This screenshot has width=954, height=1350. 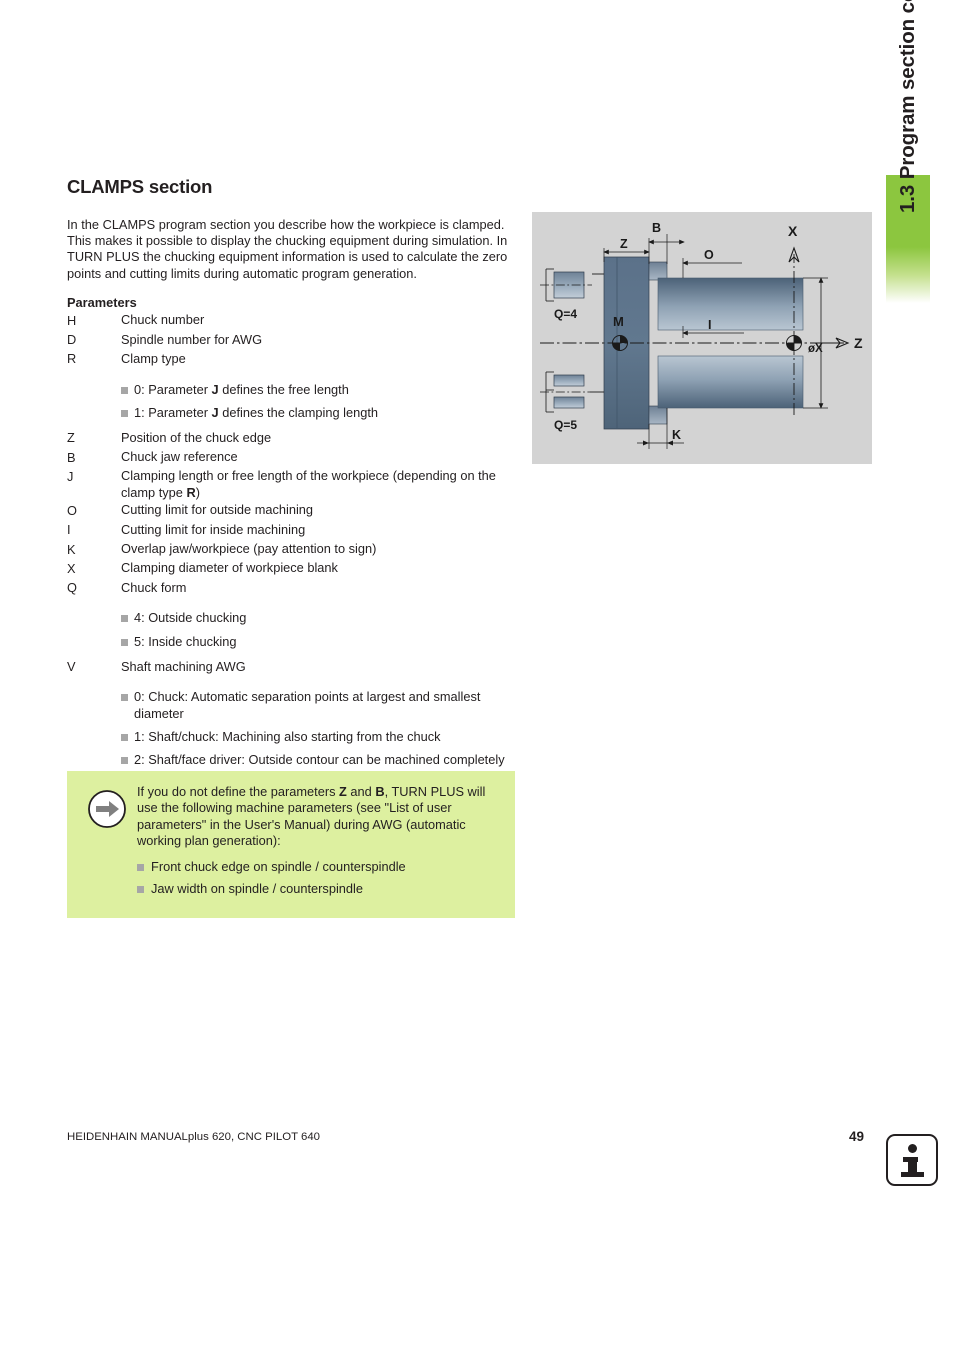 What do you see at coordinates (292, 339) in the screenshot?
I see `parameter-row: D Spindle number for AWG` at bounding box center [292, 339].